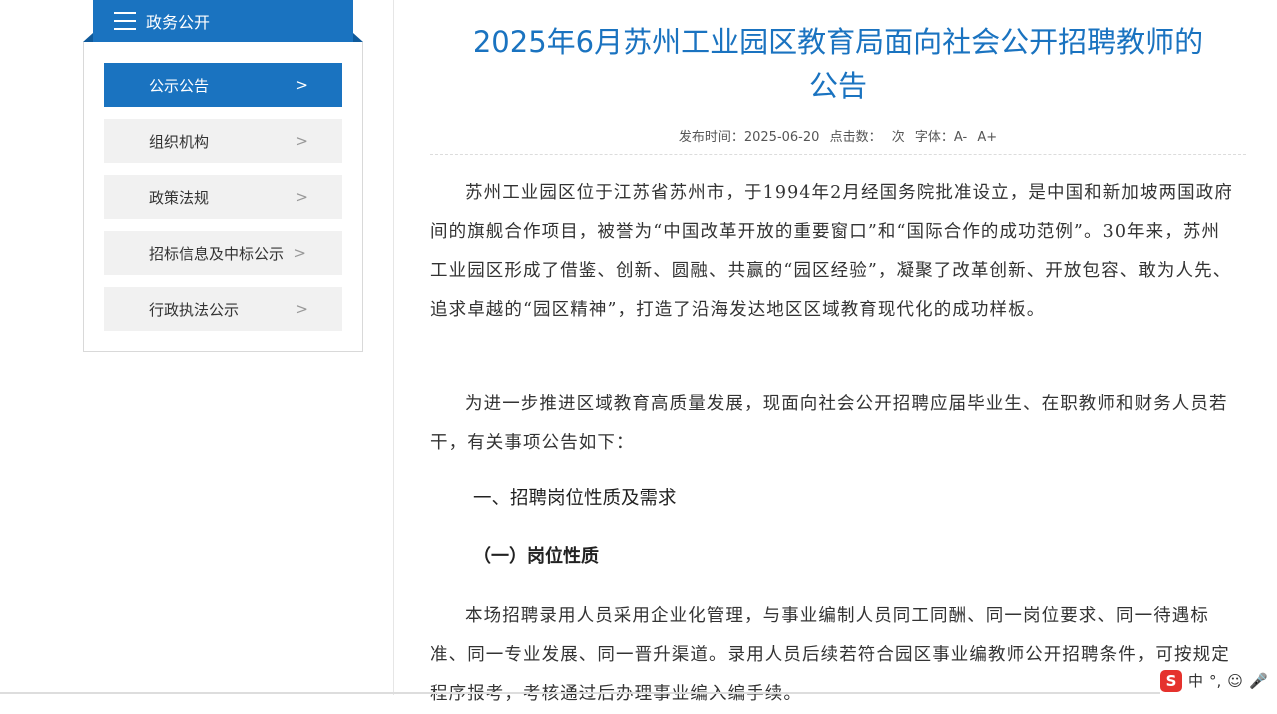 This screenshot has height=714, width=1277. Describe the element at coordinates (358, 37) in the screenshot. I see `sidebar-ribbon-right` at that location.